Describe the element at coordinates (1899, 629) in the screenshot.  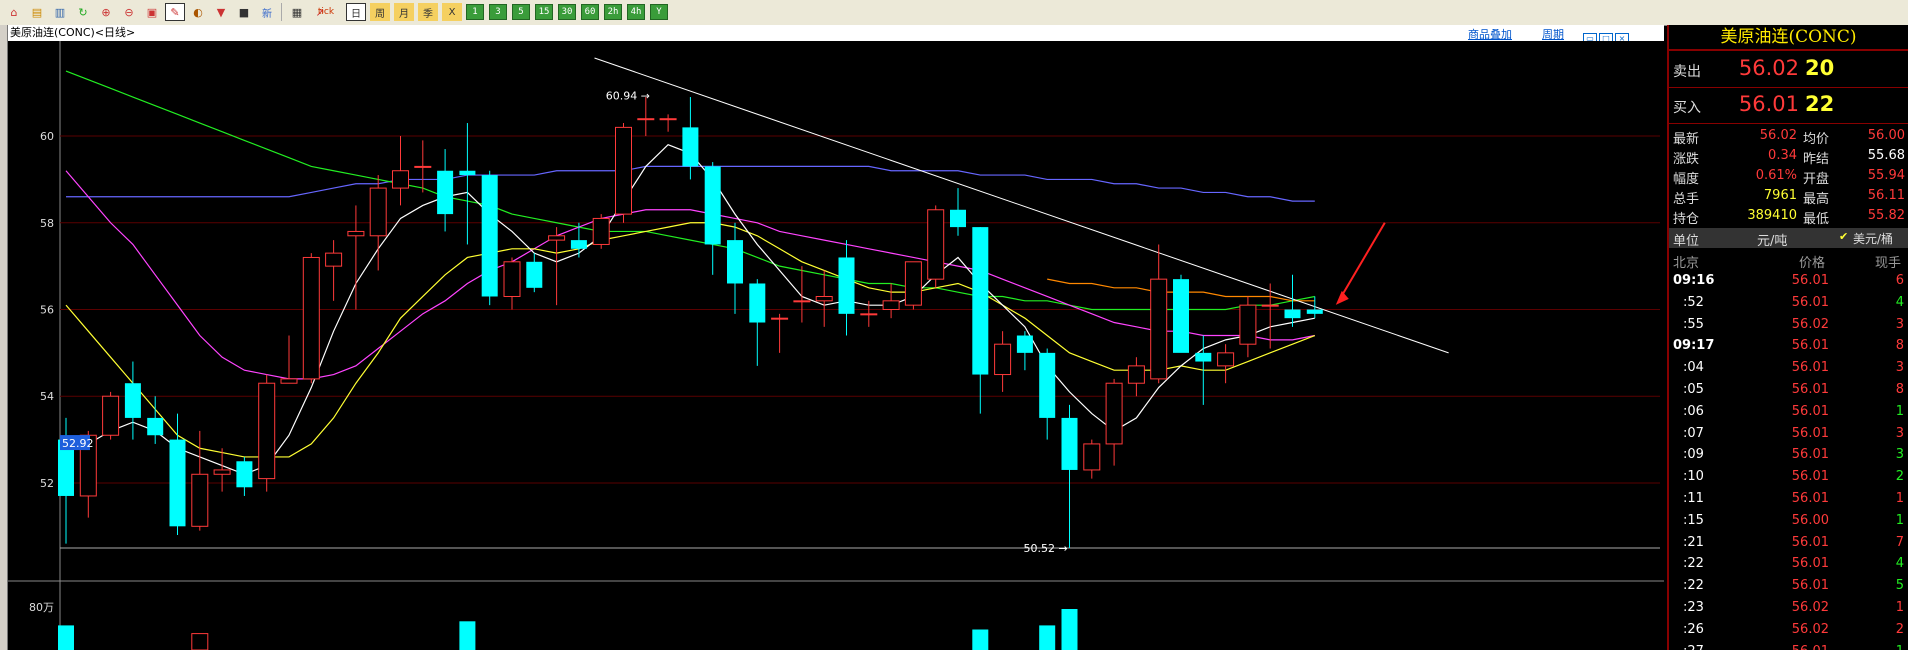
I see `tick-volume: 2` at that location.